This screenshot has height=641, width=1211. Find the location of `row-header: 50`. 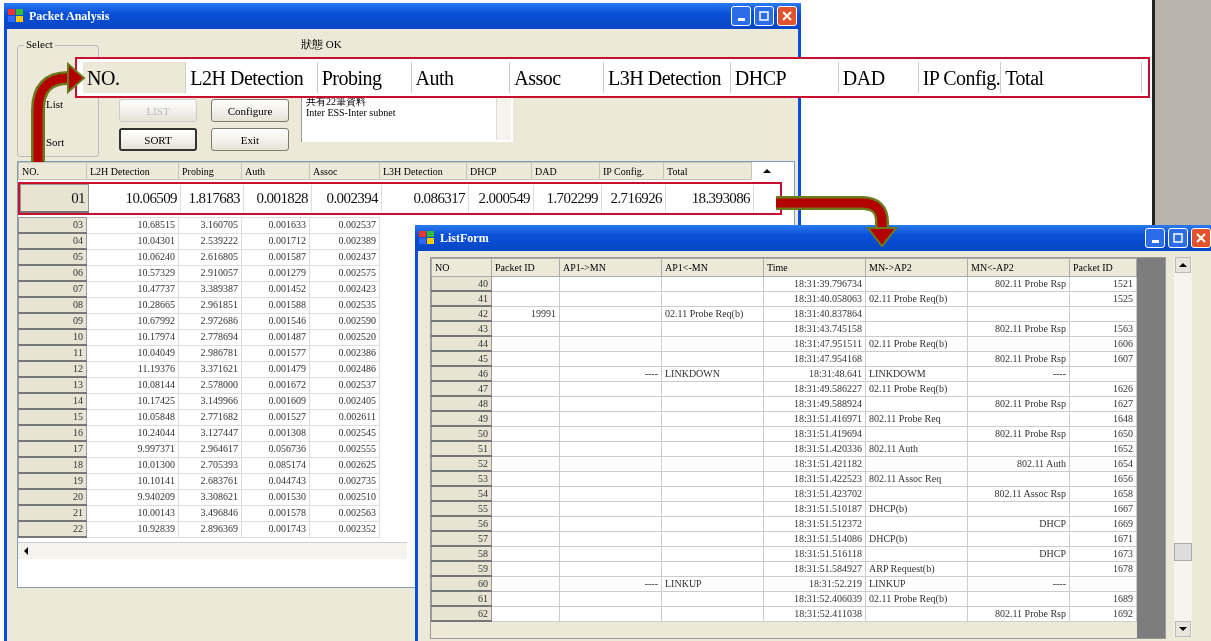

row-header: 50 is located at coordinates (483, 433).